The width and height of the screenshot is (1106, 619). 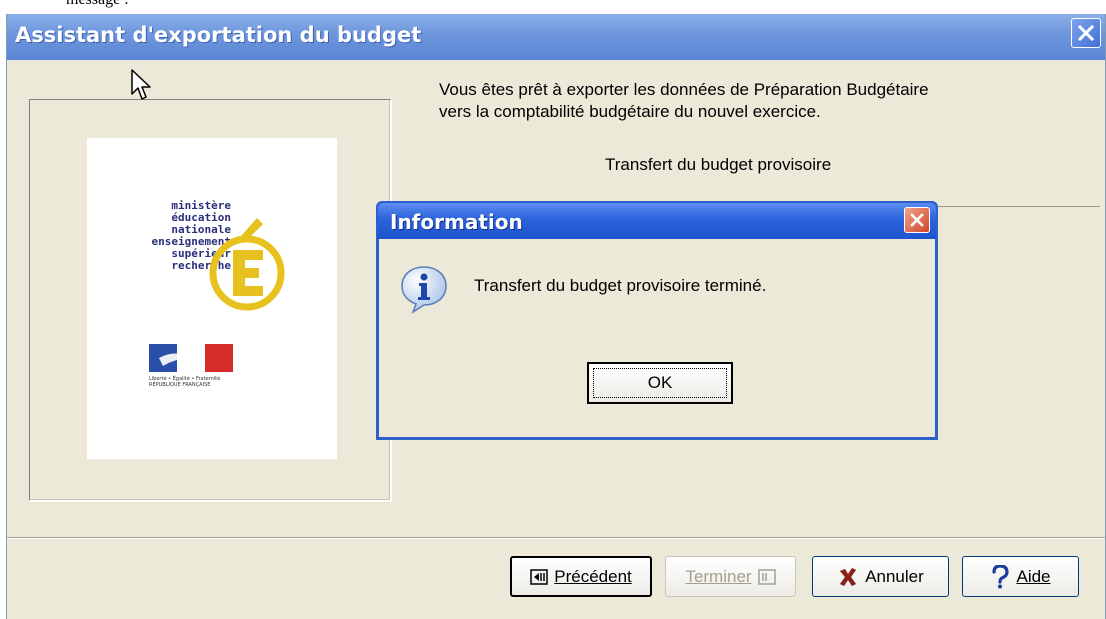 I want to click on dialog-titlebar: Information, so click(x=657, y=221).